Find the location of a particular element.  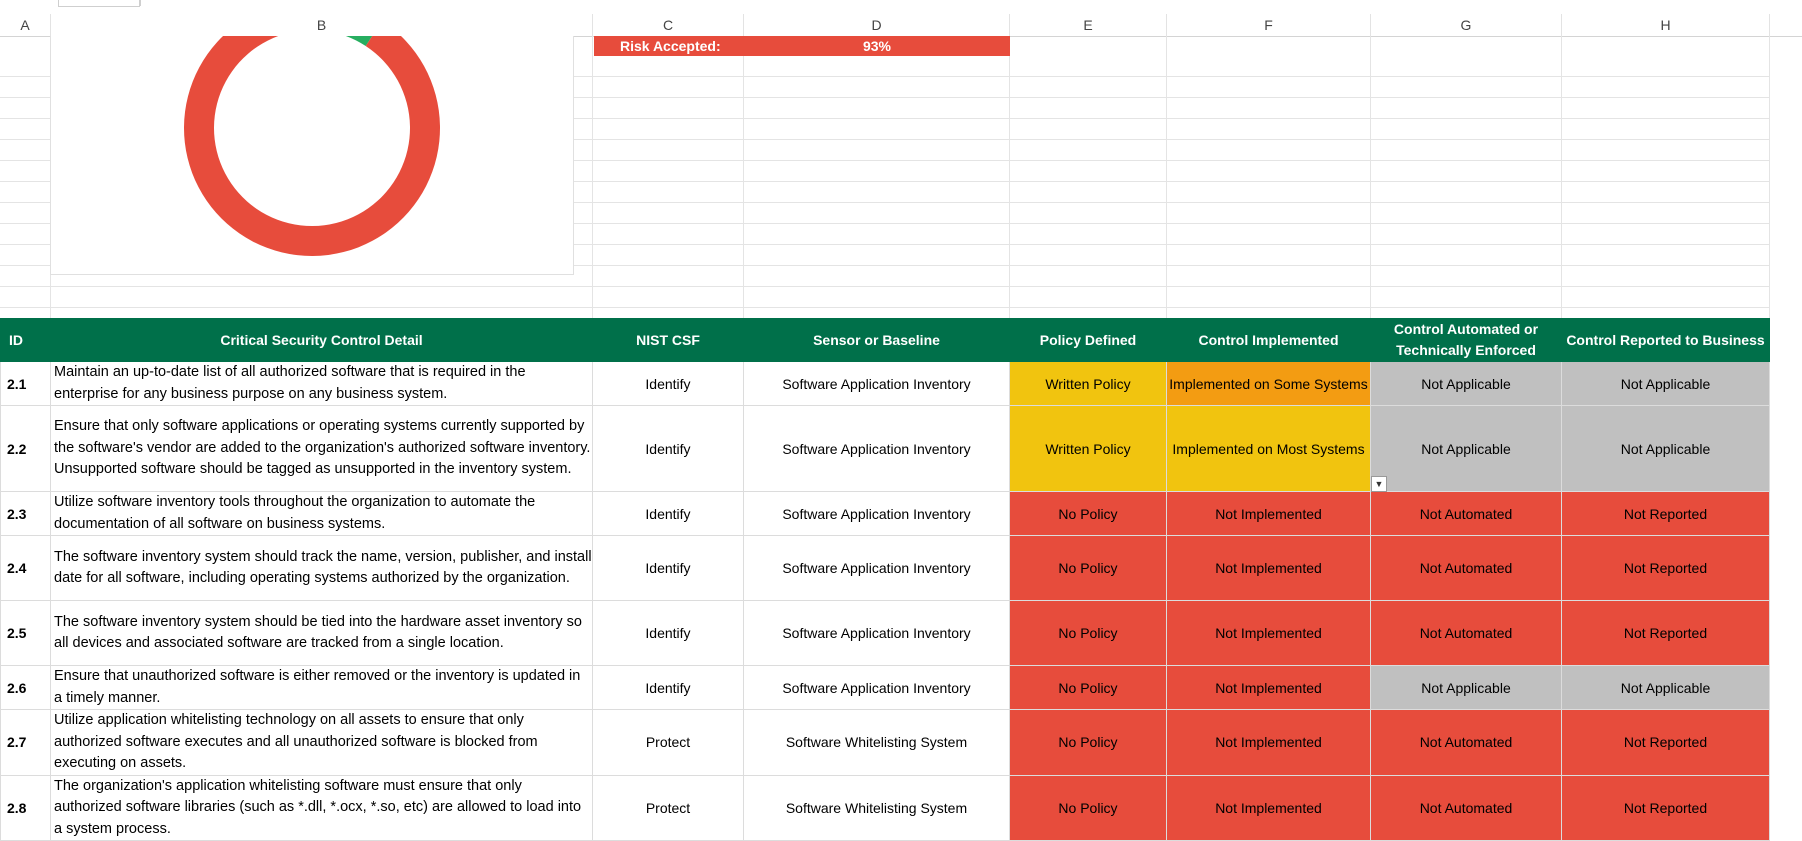

column-header-c: C is located at coordinates (668, 25).